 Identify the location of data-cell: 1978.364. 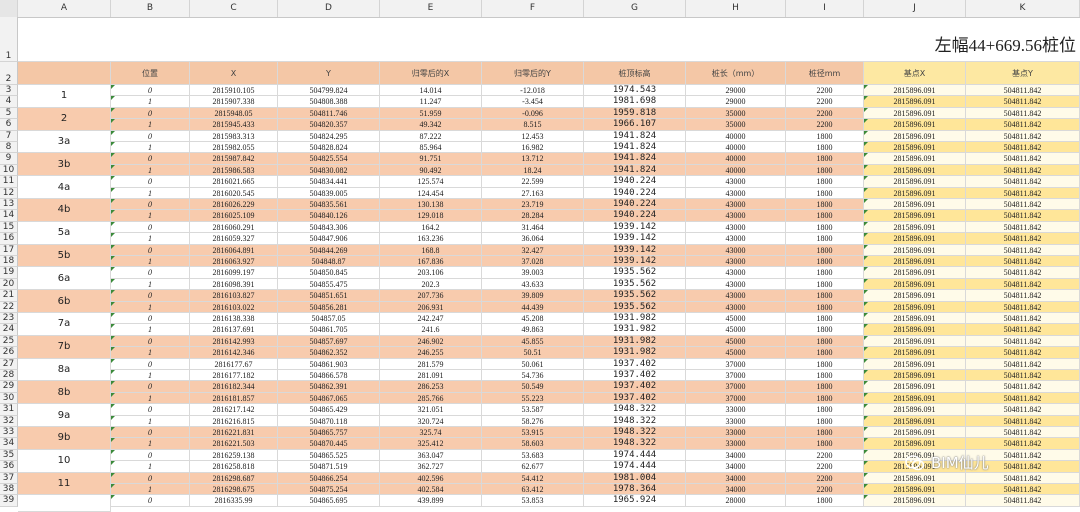
(635, 490).